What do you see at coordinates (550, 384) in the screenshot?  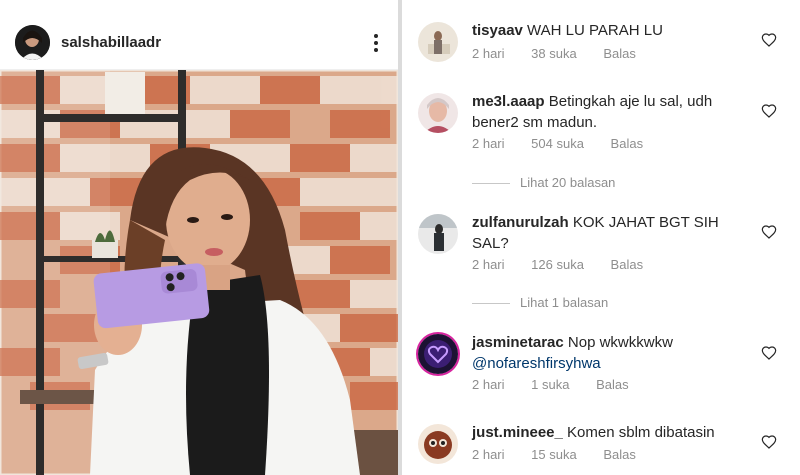 I see `comment-likes: 1 suka` at bounding box center [550, 384].